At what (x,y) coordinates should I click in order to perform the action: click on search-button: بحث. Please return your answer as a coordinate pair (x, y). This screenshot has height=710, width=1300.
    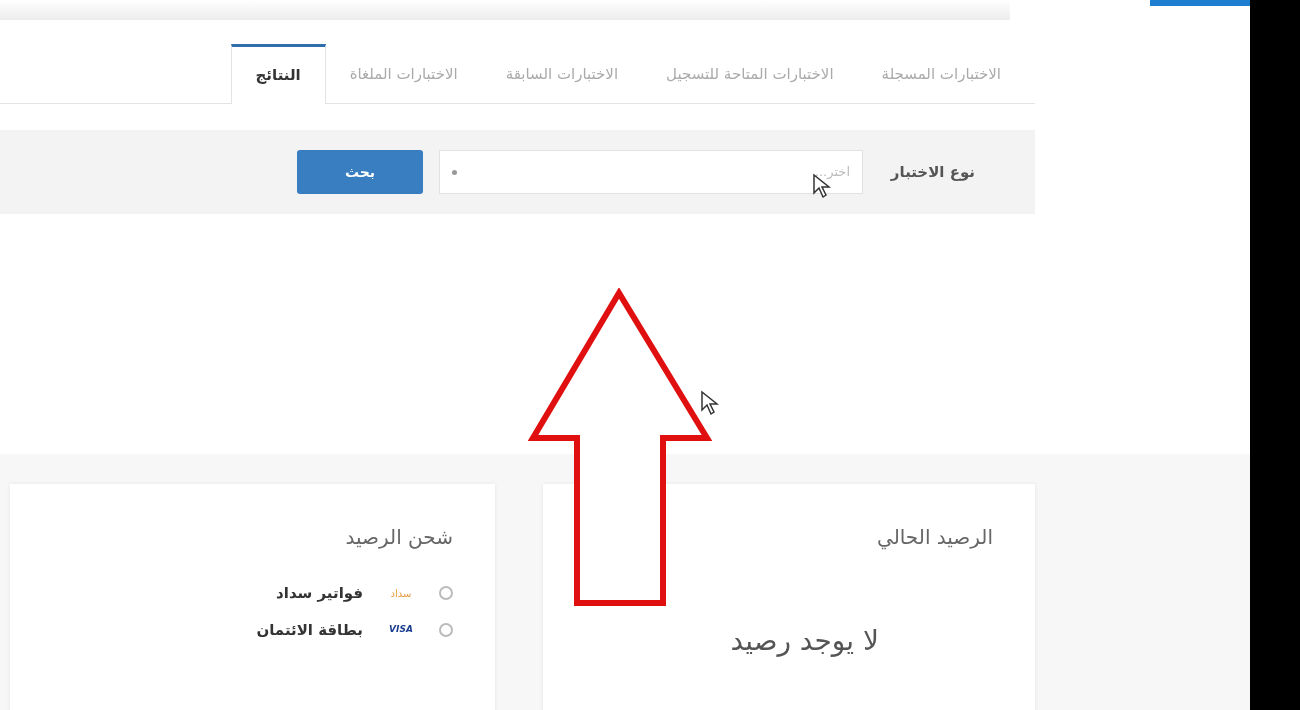
    Looking at the image, I should click on (360, 172).